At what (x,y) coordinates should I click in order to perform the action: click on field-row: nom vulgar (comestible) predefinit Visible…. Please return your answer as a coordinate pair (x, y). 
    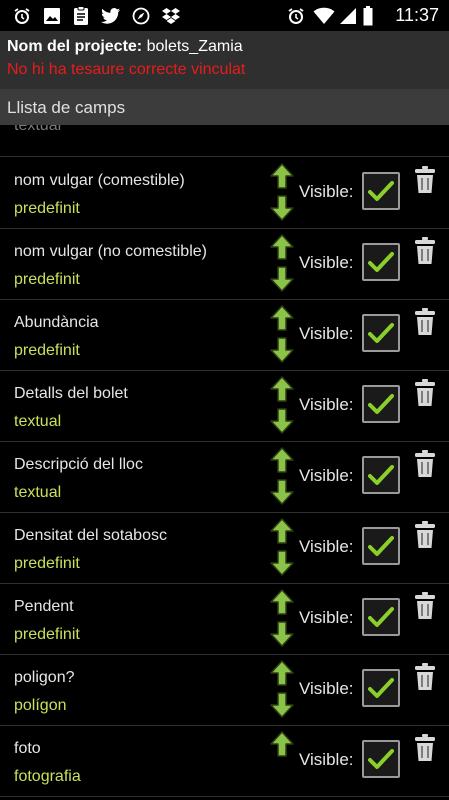
    Looking at the image, I should click on (224, 193).